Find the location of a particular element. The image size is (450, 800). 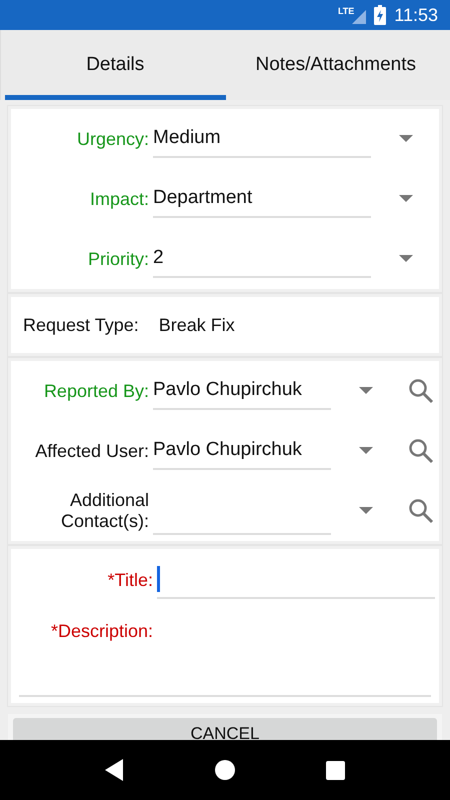

field-label: Impact: is located at coordinates (118, 199).